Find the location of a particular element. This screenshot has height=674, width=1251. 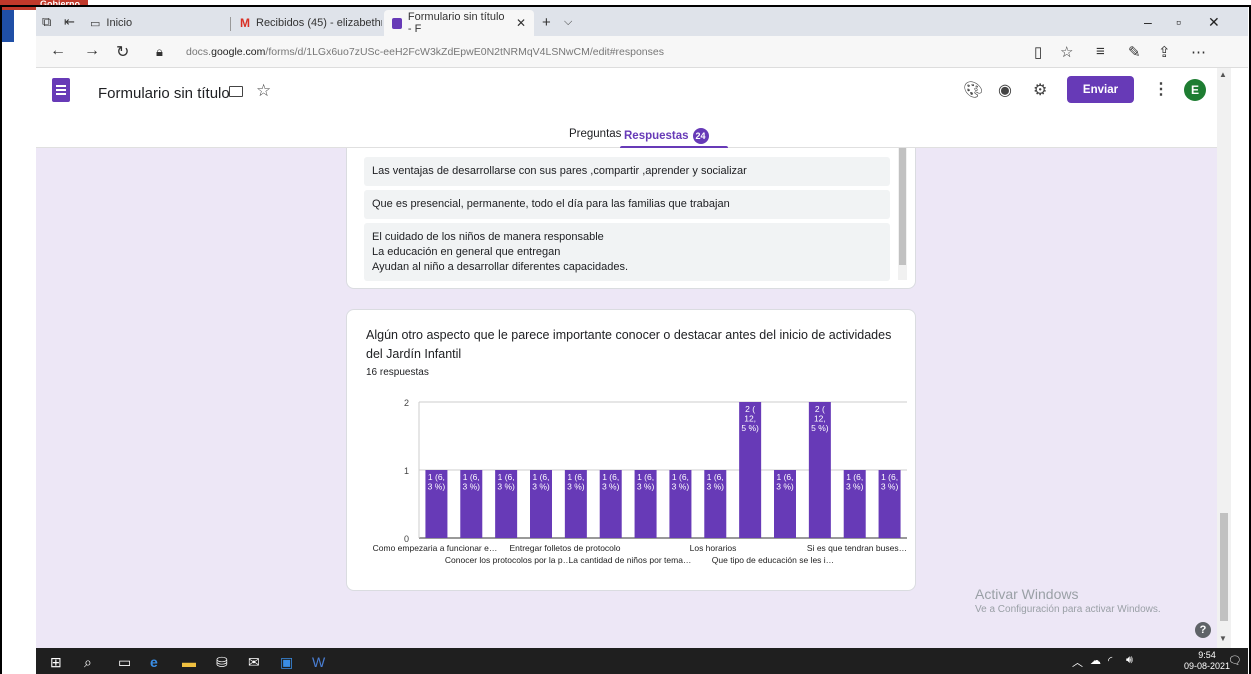

outlook-icon: ▣ is located at coordinates (286, 662).